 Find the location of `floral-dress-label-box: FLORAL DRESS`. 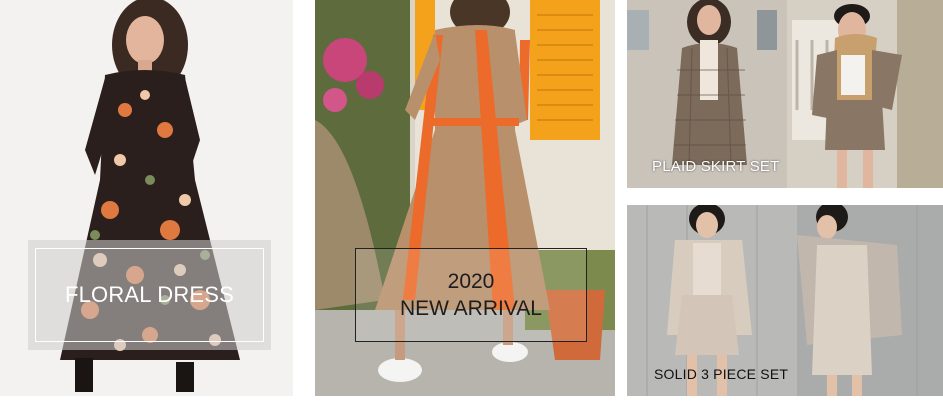

floral-dress-label-box: FLORAL DRESS is located at coordinates (149, 295).